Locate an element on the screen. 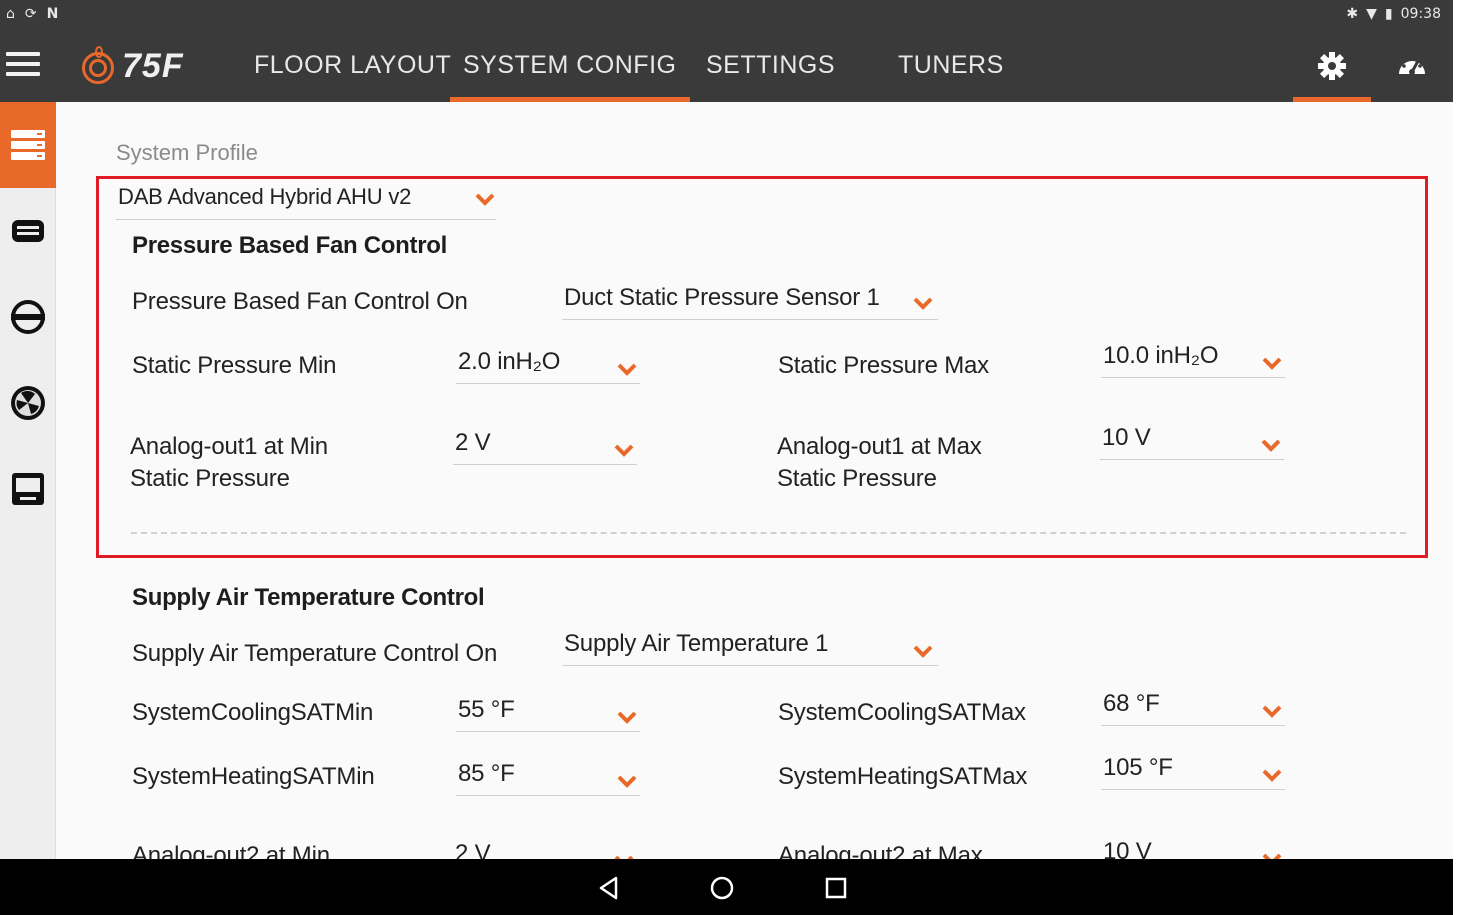 The height and width of the screenshot is (915, 1462). android-navigation-bar is located at coordinates (726, 887).